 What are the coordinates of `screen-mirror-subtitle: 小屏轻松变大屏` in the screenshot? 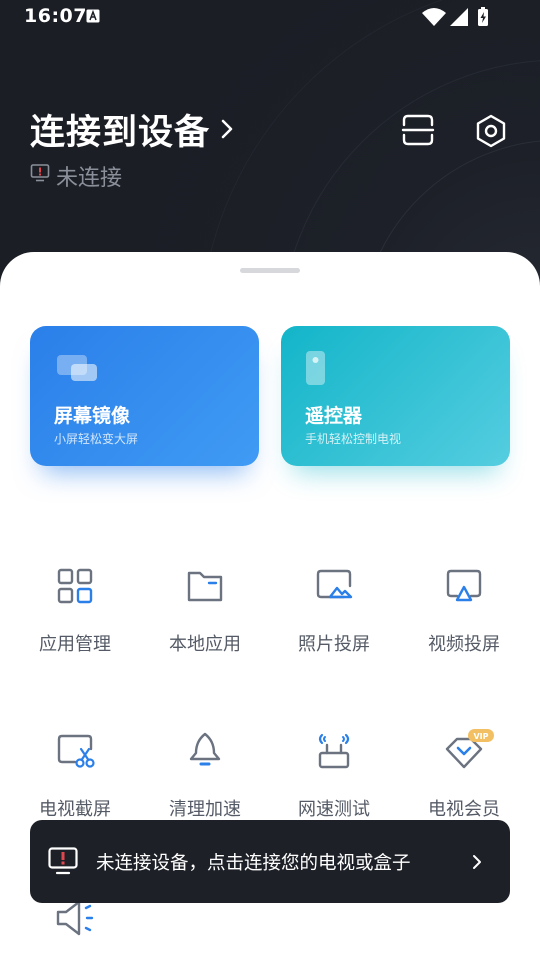 It's located at (96, 439).